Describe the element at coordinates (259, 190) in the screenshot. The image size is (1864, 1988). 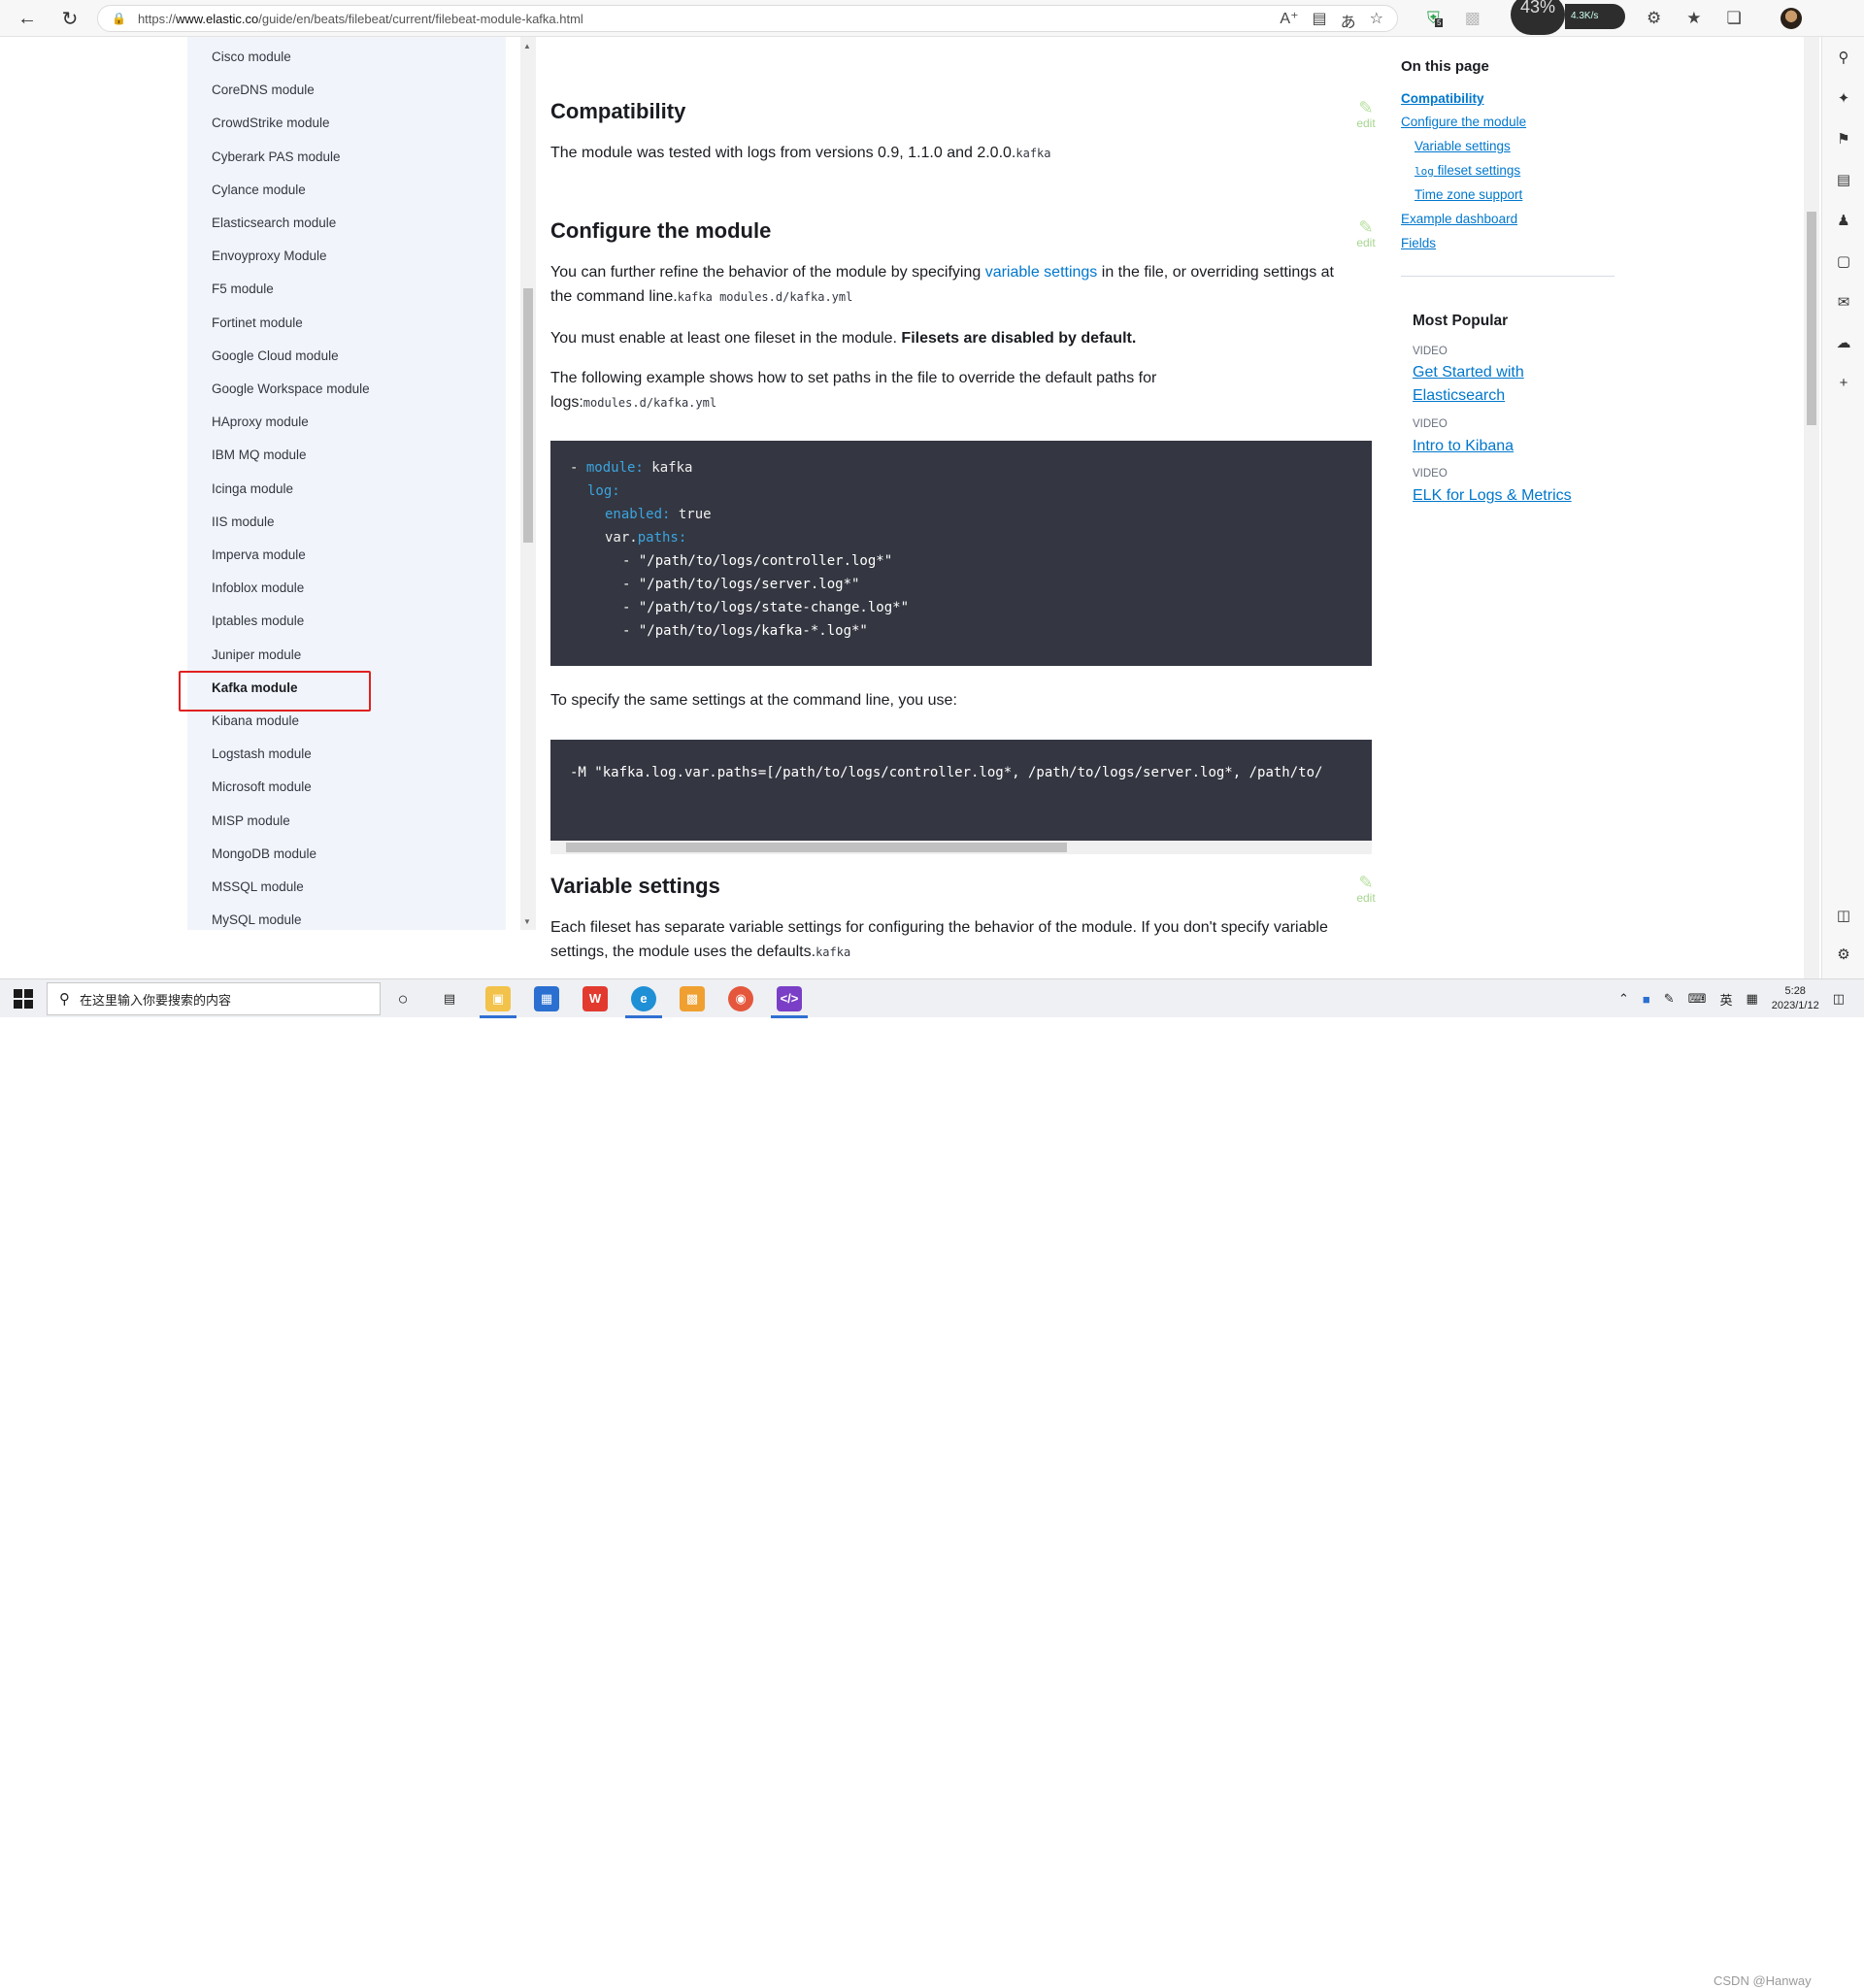
I see `leftnav-item: Cylance module` at that location.